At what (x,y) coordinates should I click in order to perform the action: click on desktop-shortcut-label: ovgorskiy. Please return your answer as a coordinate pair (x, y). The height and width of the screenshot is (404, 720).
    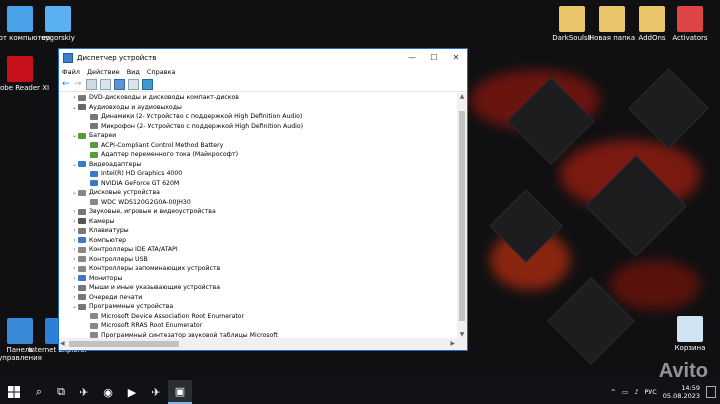
    Looking at the image, I should click on (58, 38).